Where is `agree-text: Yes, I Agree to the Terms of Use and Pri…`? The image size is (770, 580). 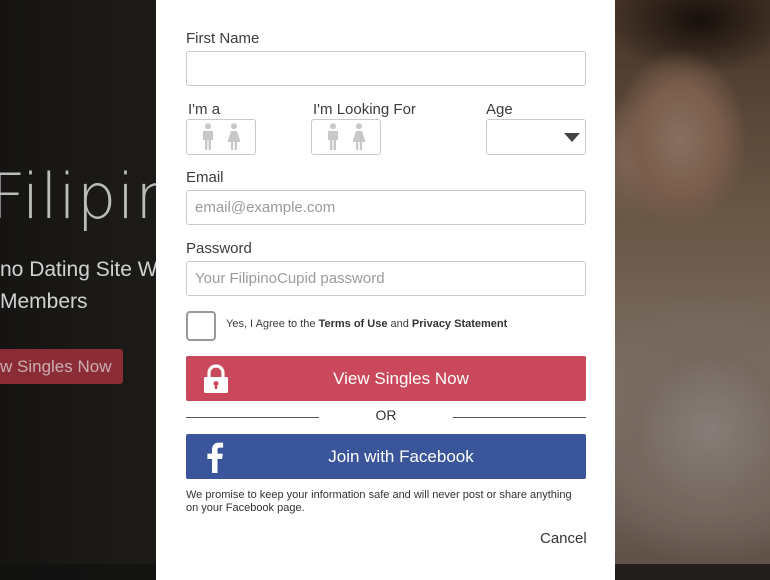
agree-text: Yes, I Agree to the Terms of Use and Pri… is located at coordinates (367, 324).